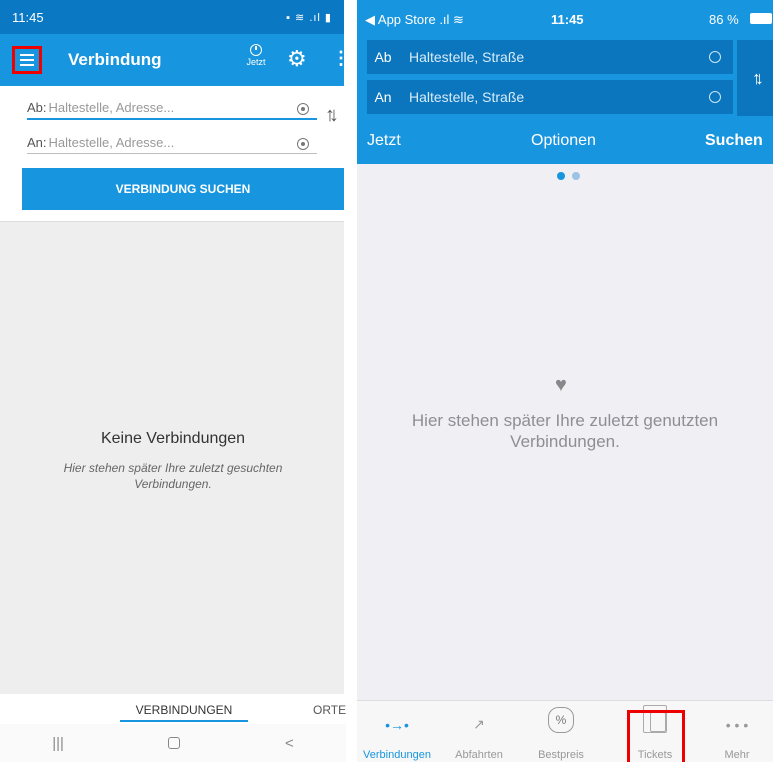 This screenshot has width=773, height=762. What do you see at coordinates (115, 59) in the screenshot?
I see `page-title: Verbindung` at bounding box center [115, 59].